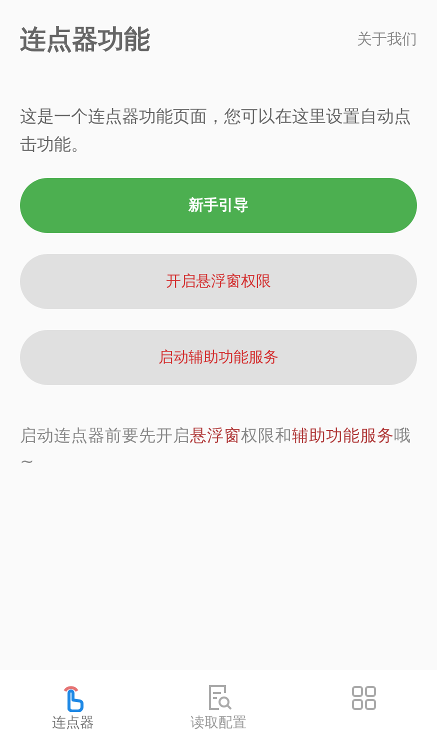  What do you see at coordinates (219, 707) in the screenshot?
I see `nav-tab: 读取配置` at bounding box center [219, 707].